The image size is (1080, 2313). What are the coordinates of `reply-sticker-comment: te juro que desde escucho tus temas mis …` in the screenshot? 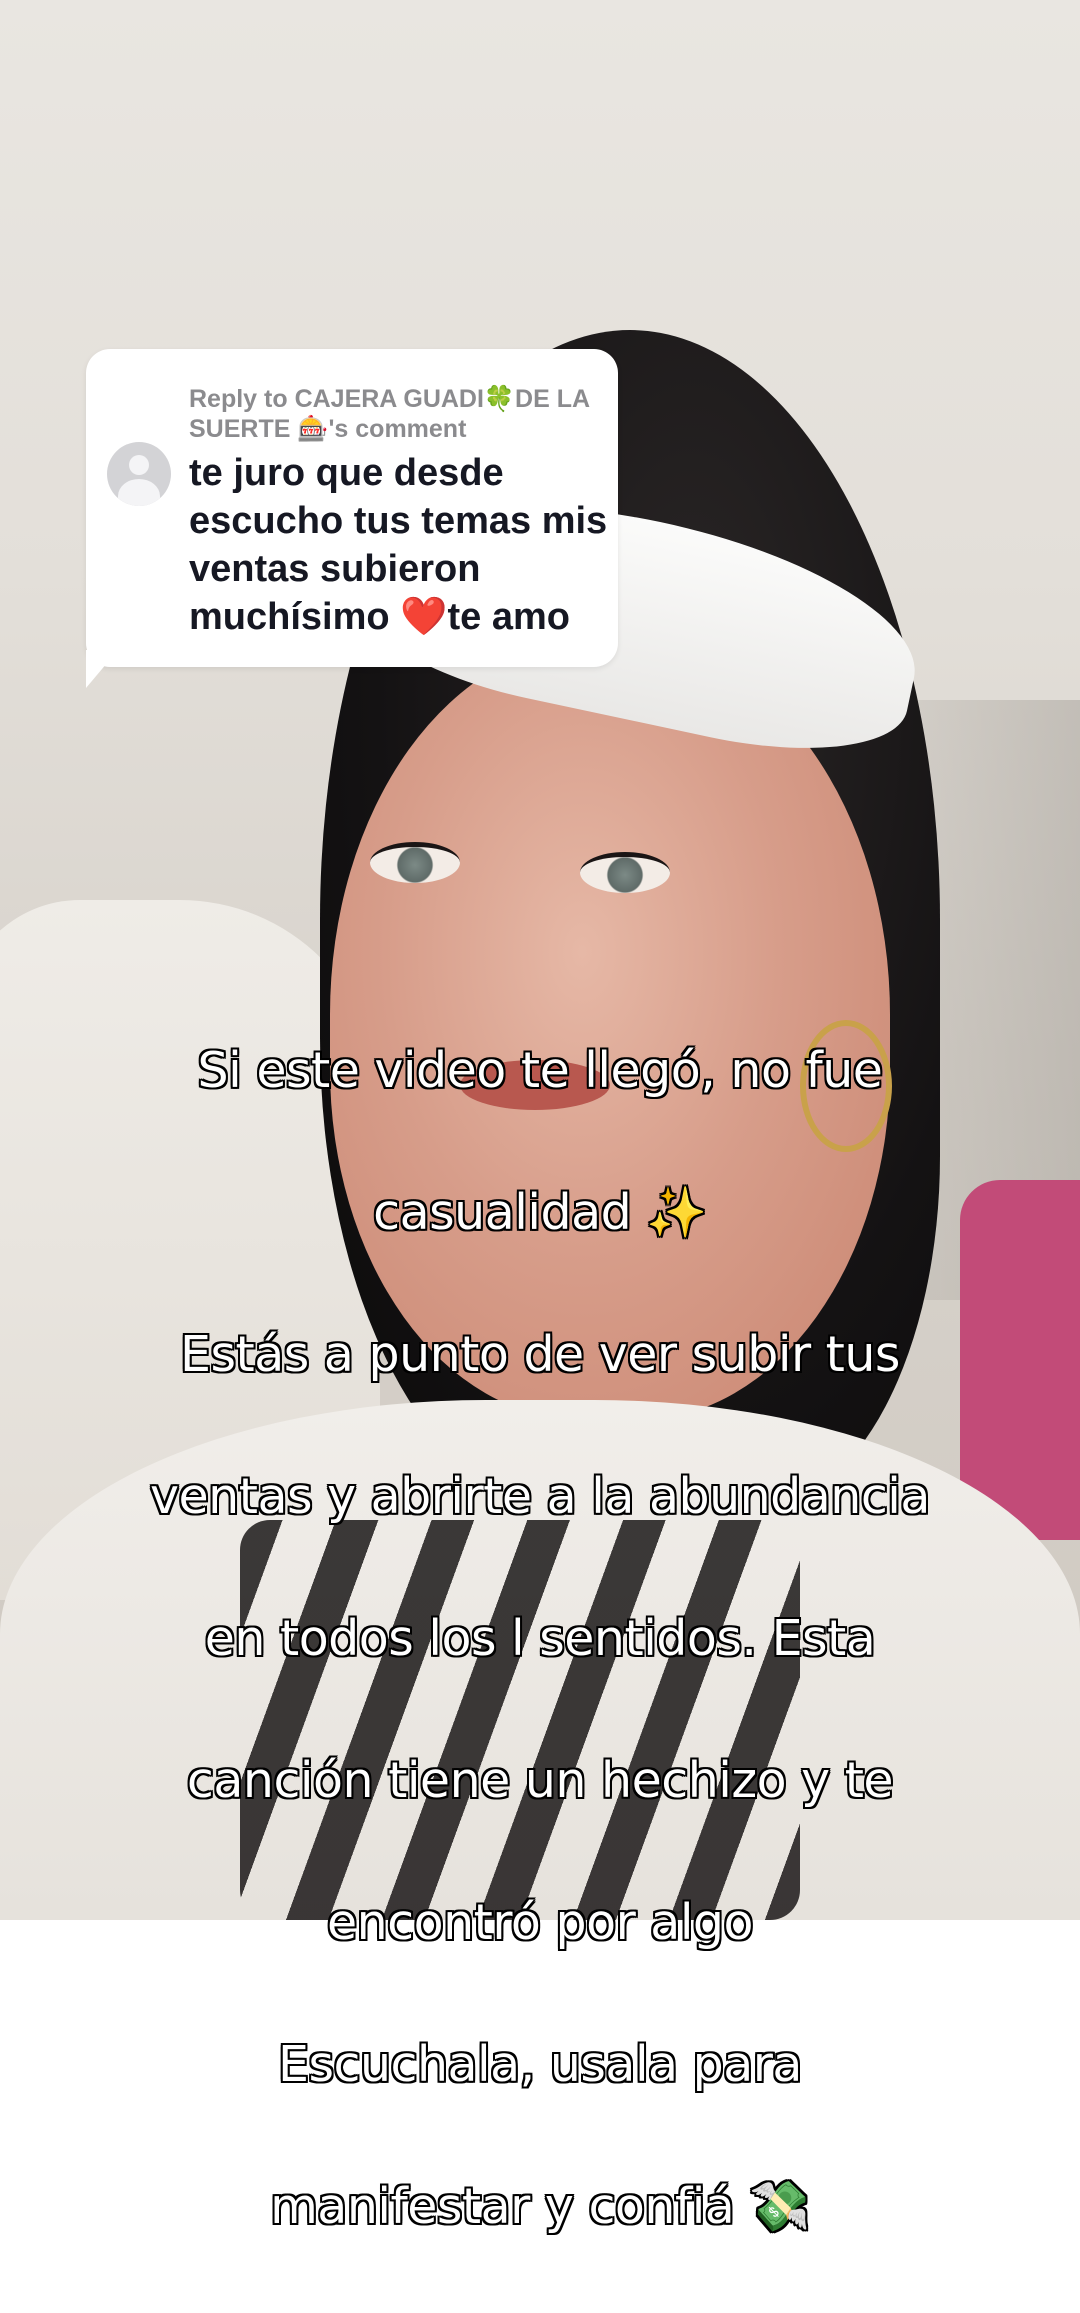 It's located at (398, 545).